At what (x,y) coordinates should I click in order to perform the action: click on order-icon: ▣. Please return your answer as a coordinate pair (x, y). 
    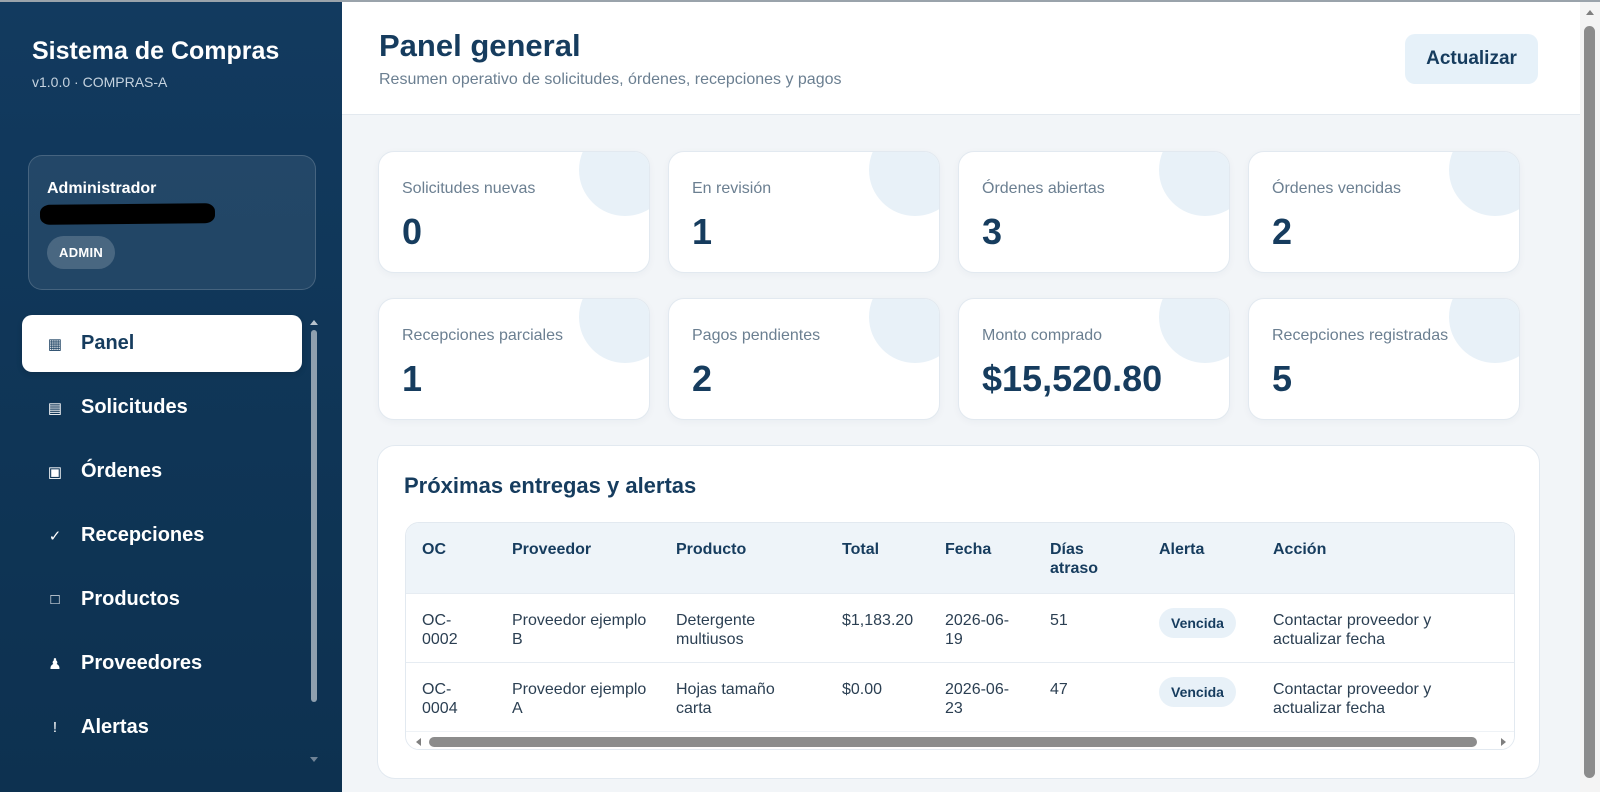
    Looking at the image, I should click on (55, 472).